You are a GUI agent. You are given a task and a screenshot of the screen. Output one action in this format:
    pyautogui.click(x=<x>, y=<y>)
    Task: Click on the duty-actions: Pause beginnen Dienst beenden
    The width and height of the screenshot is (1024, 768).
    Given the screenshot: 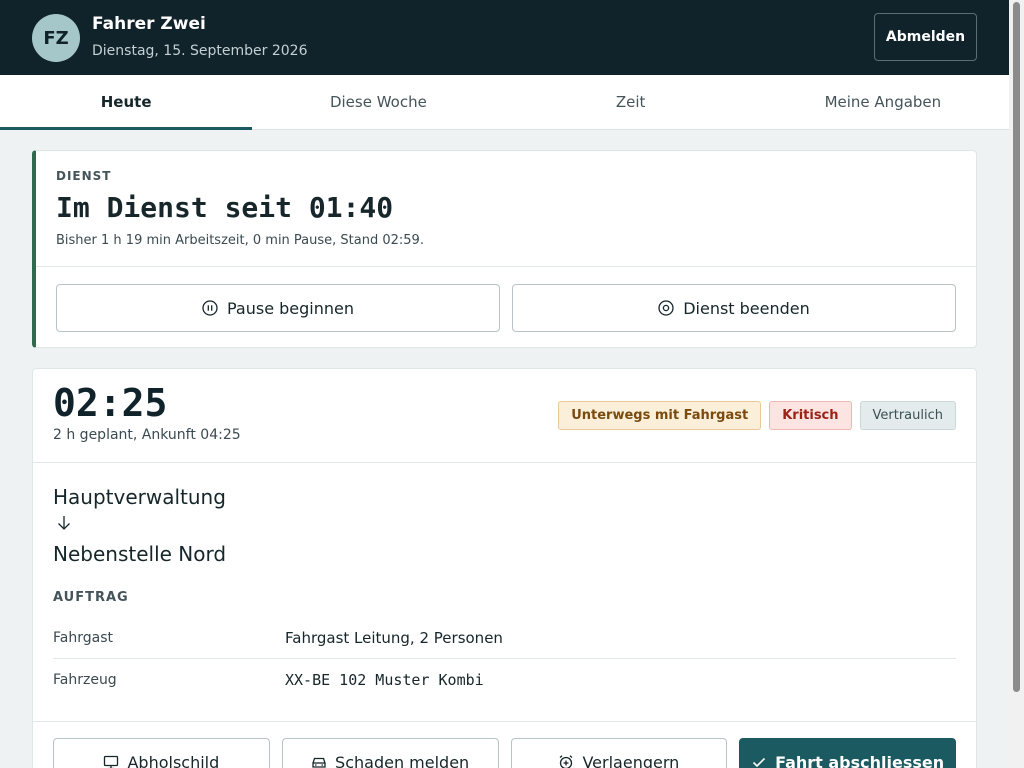 What is the action you would take?
    pyautogui.click(x=506, y=308)
    